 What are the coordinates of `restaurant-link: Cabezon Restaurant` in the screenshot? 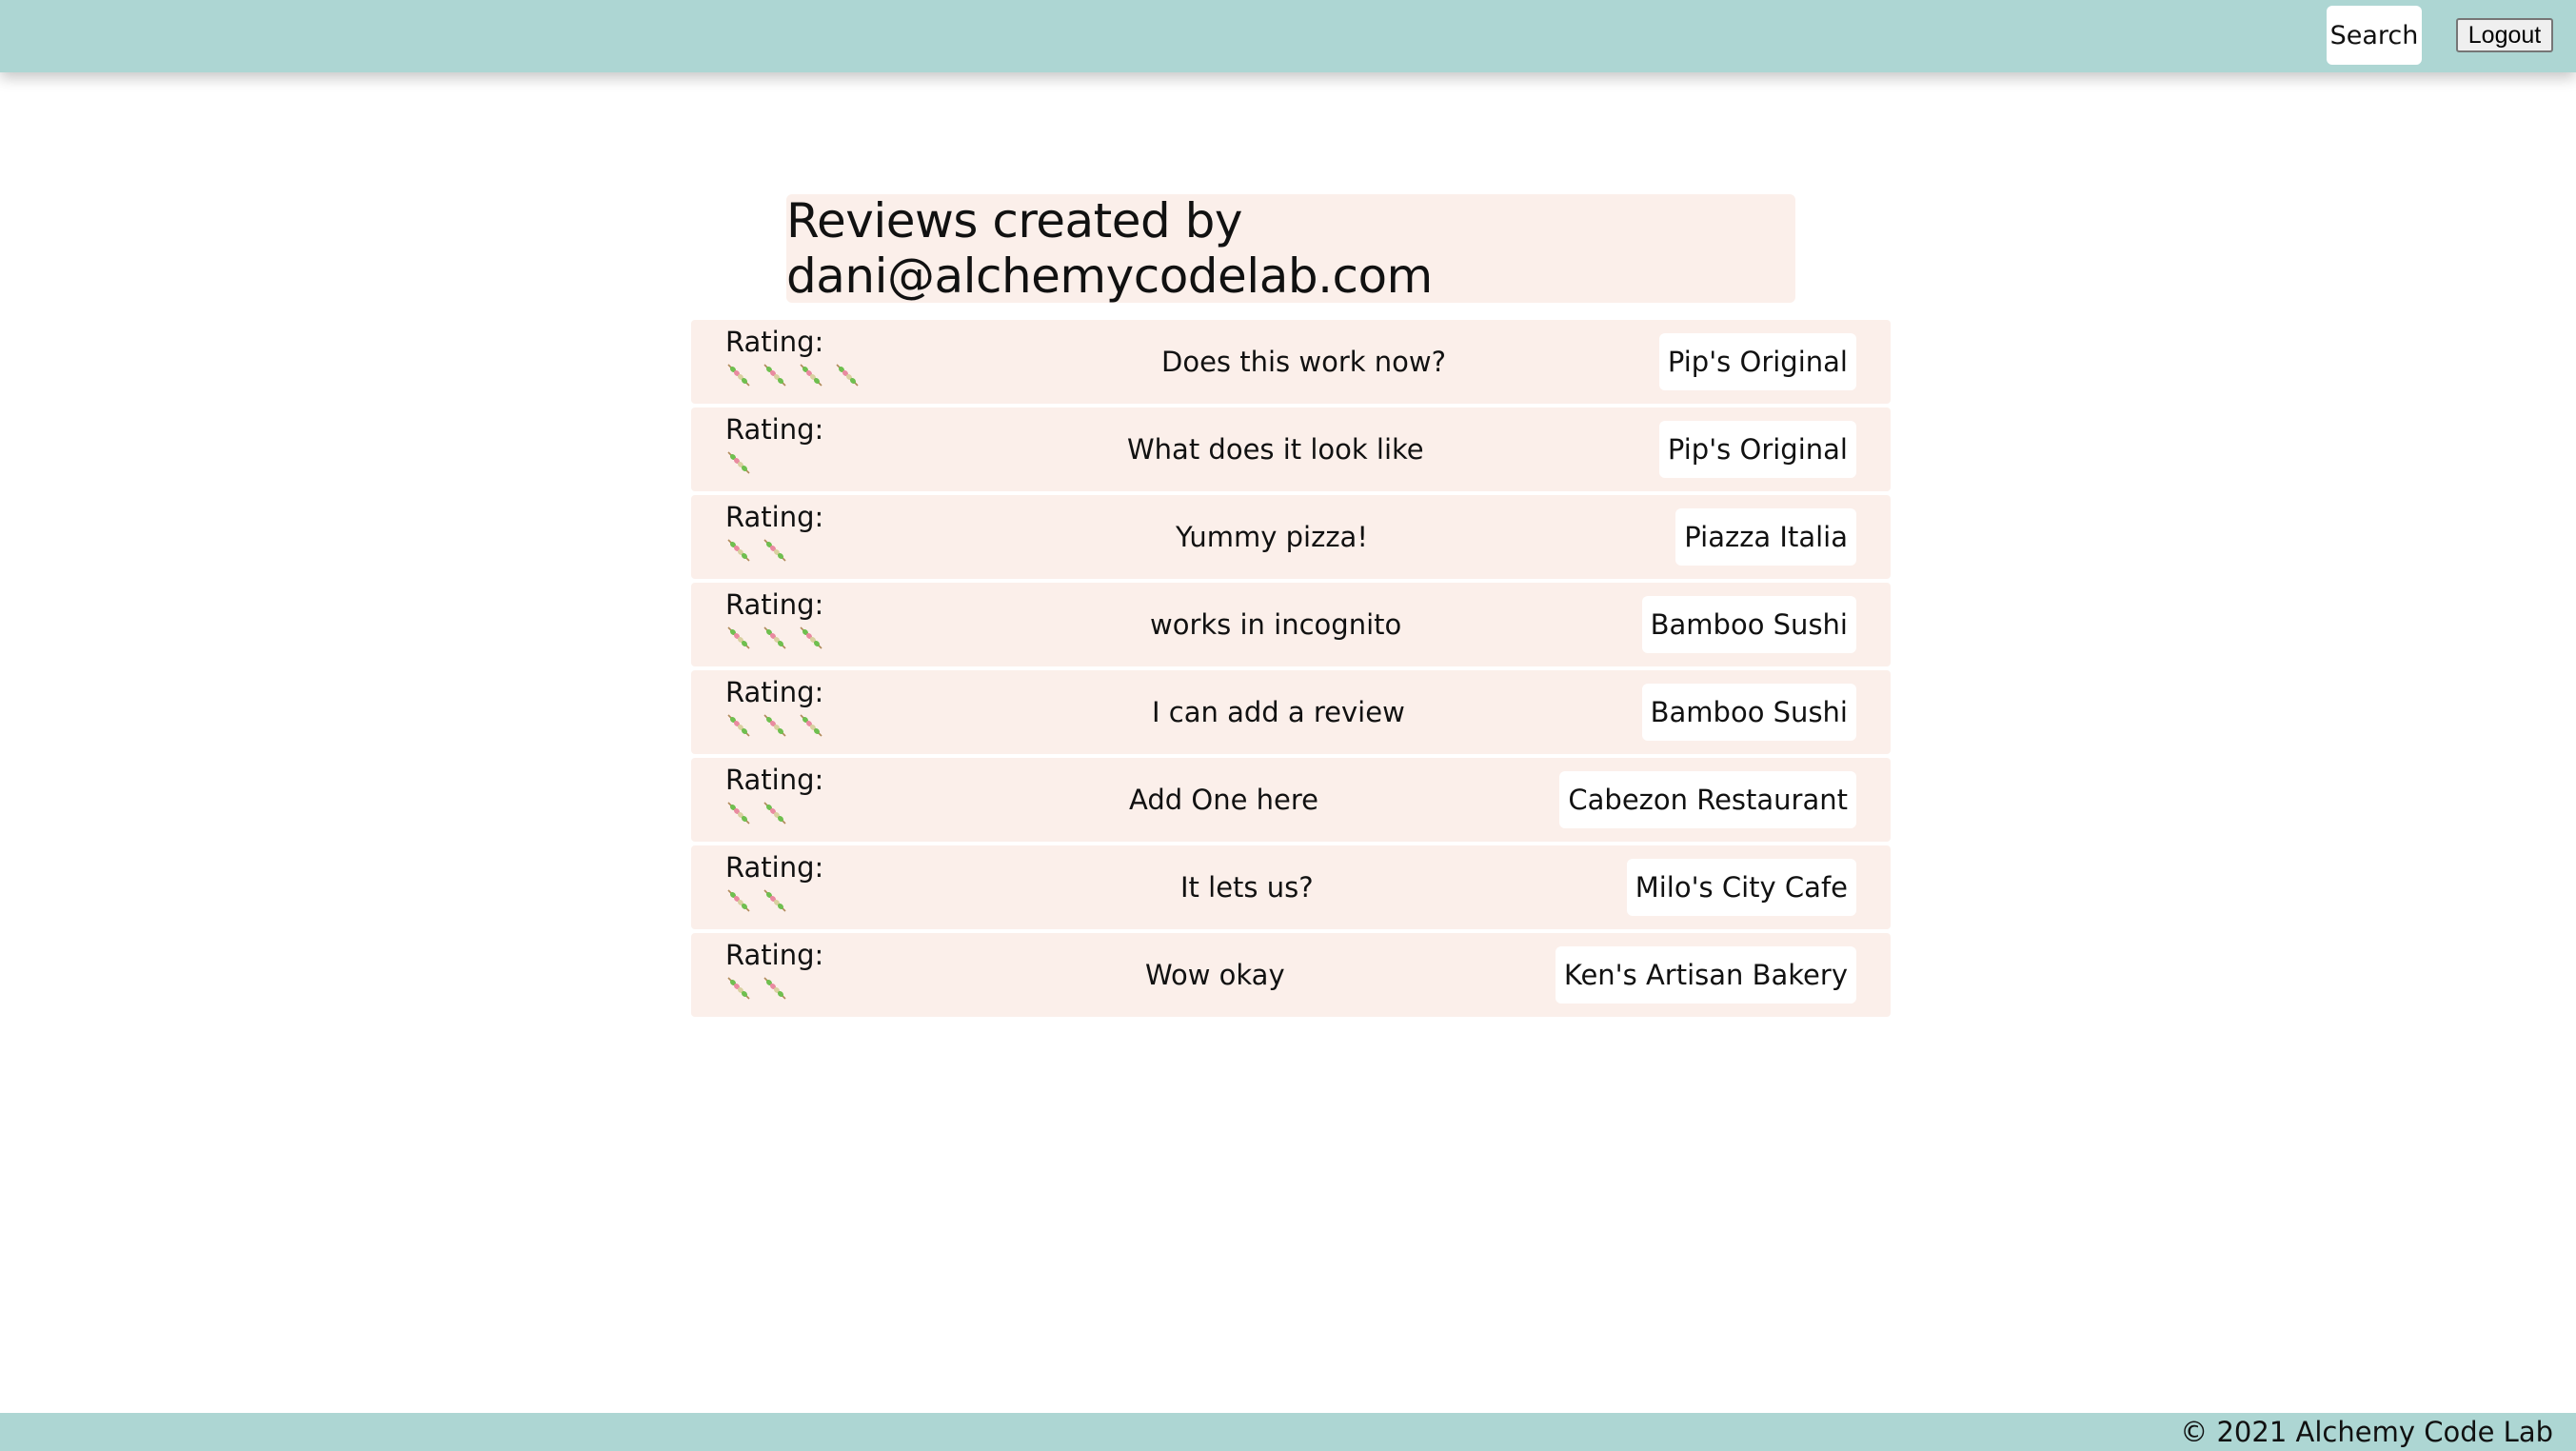 It's located at (1707, 799).